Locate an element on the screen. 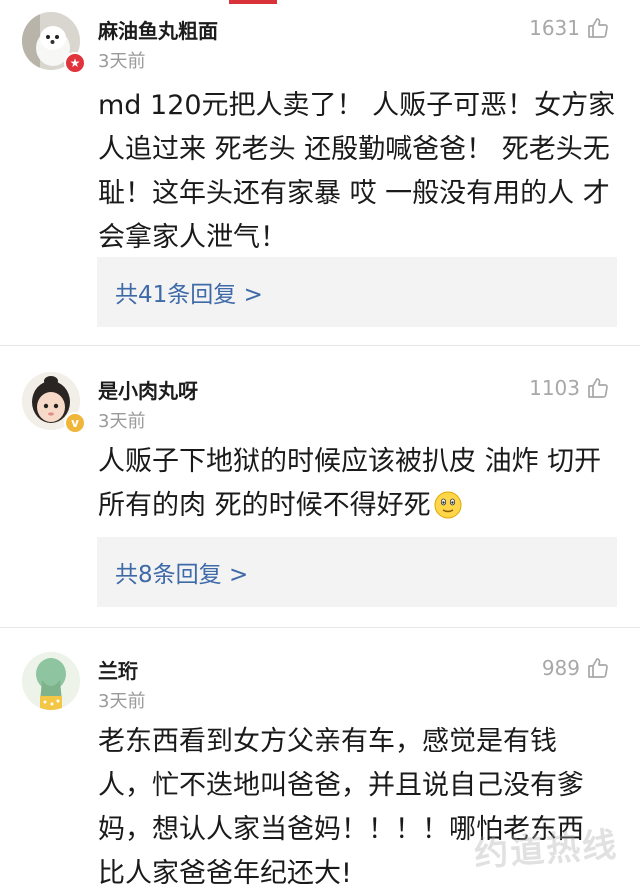 The image size is (640, 896). like-button: 989 is located at coordinates (576, 668).